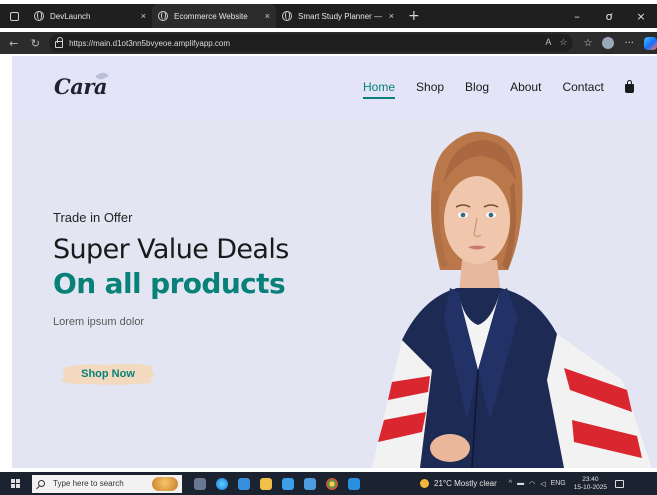 The image size is (657, 495). What do you see at coordinates (244, 483) in the screenshot?
I see `copilot-app-icon` at bounding box center [244, 483].